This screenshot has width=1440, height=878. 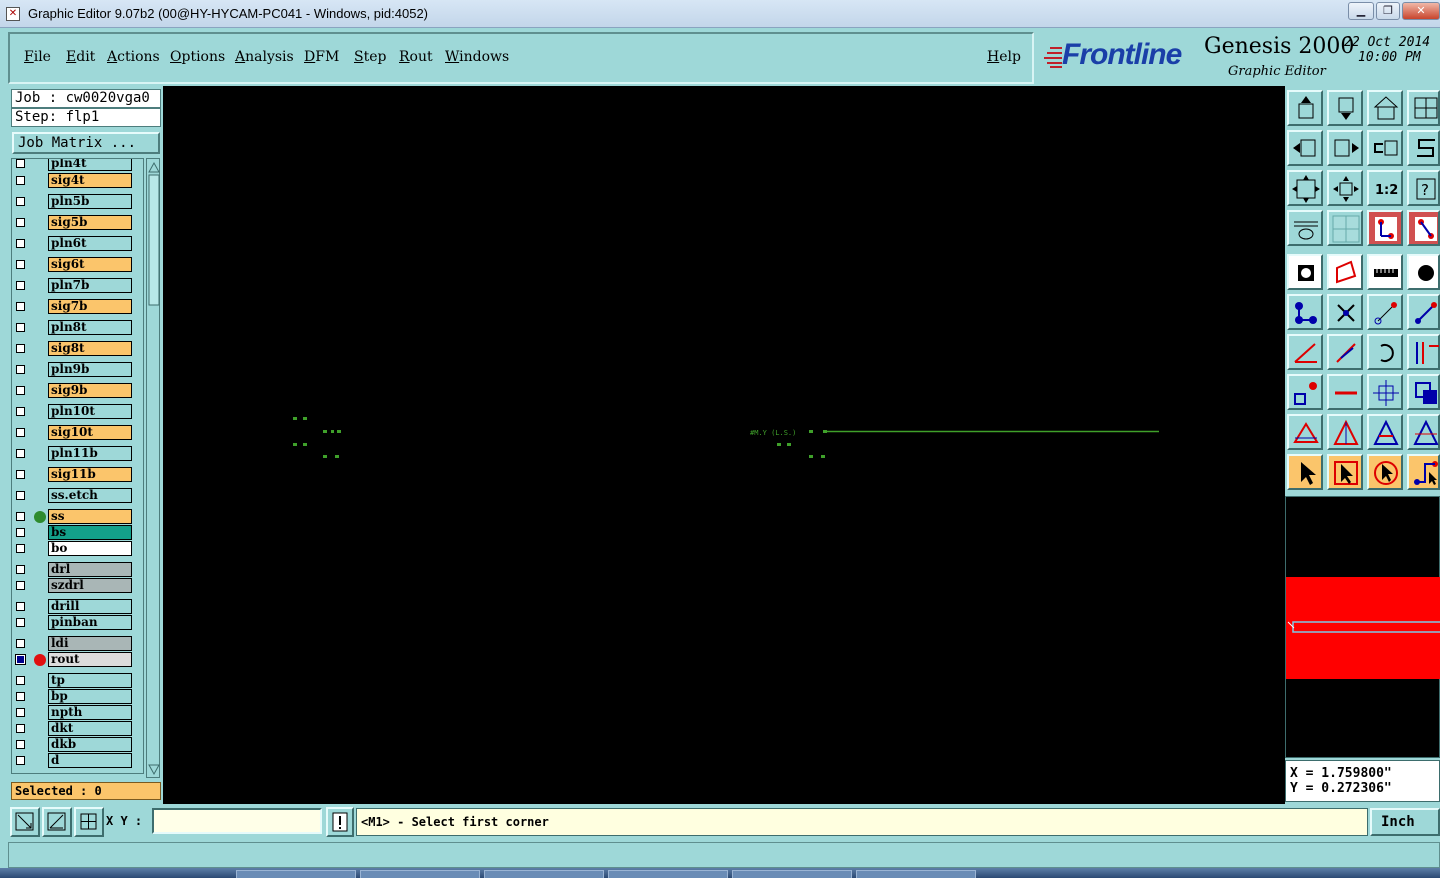 I want to click on layer-name-button: bo, so click(x=90, y=548).